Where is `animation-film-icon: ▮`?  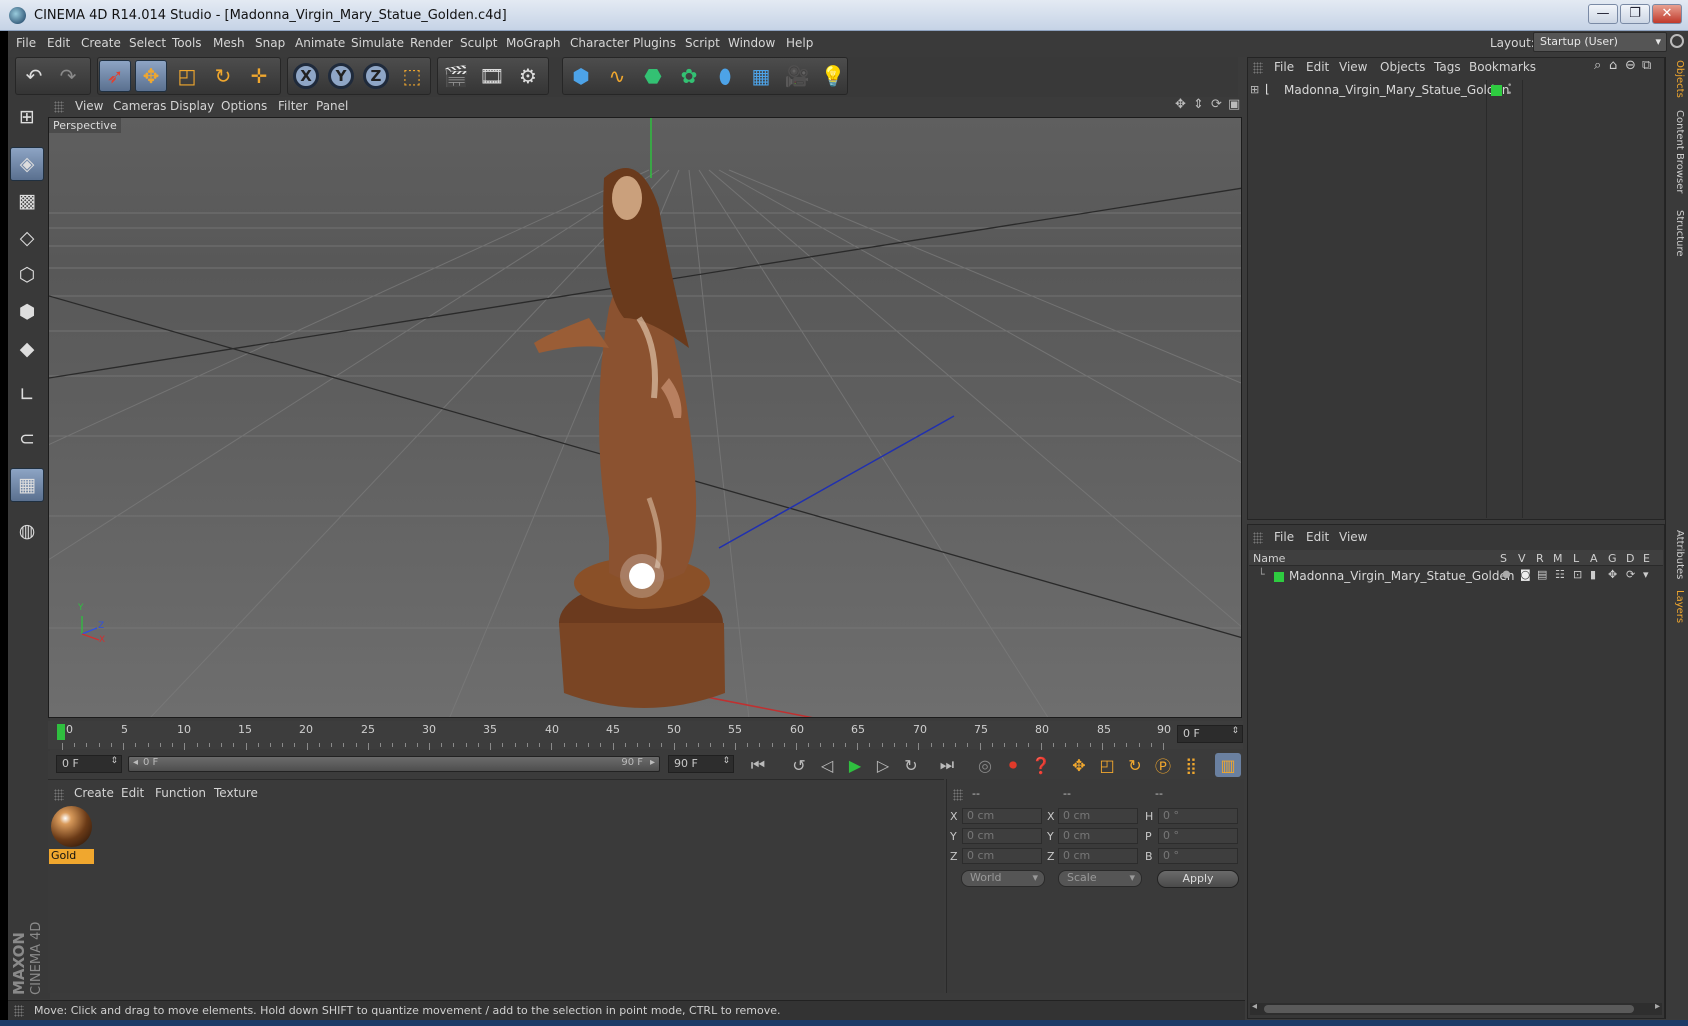
animation-film-icon: ▮ is located at coordinates (1593, 574).